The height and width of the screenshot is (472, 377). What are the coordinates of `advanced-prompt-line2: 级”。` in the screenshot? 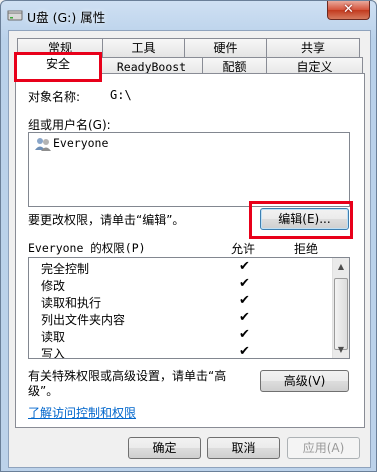 It's located at (43, 391).